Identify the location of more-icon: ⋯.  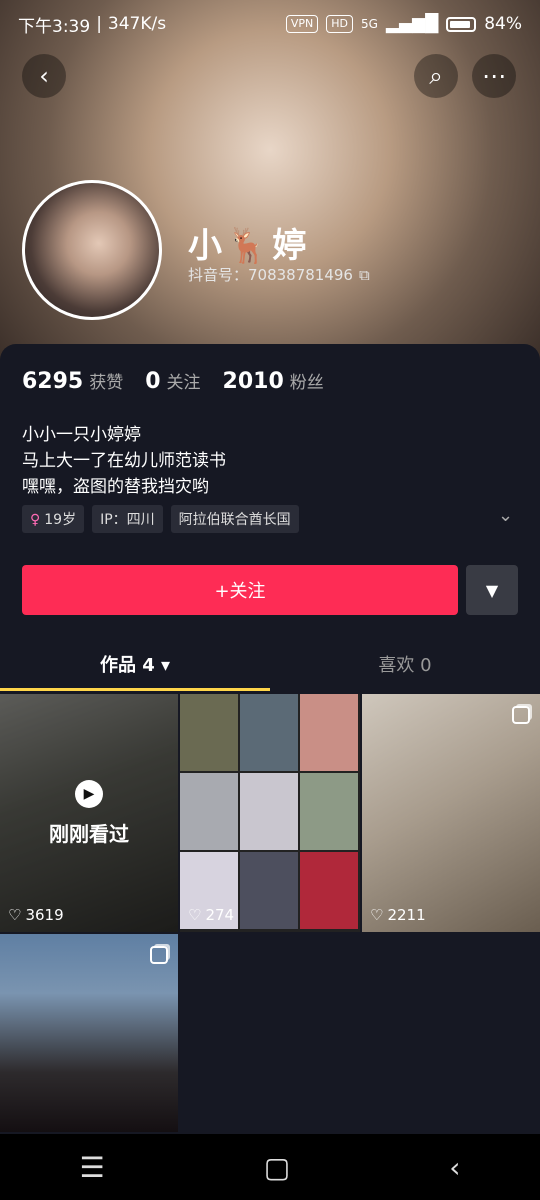
(494, 76).